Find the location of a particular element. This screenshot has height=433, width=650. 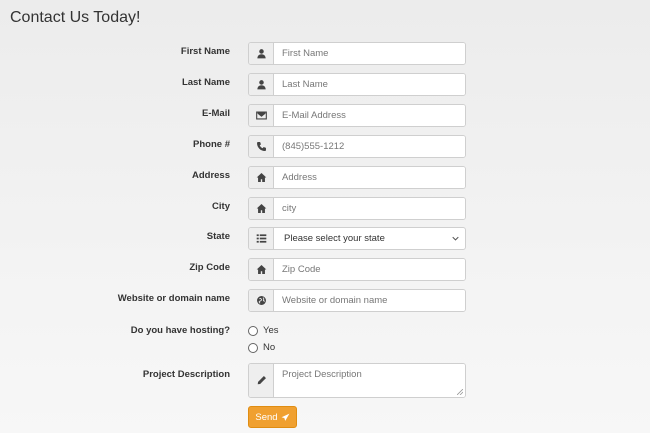

email-label: E-Mail is located at coordinates (216, 113).